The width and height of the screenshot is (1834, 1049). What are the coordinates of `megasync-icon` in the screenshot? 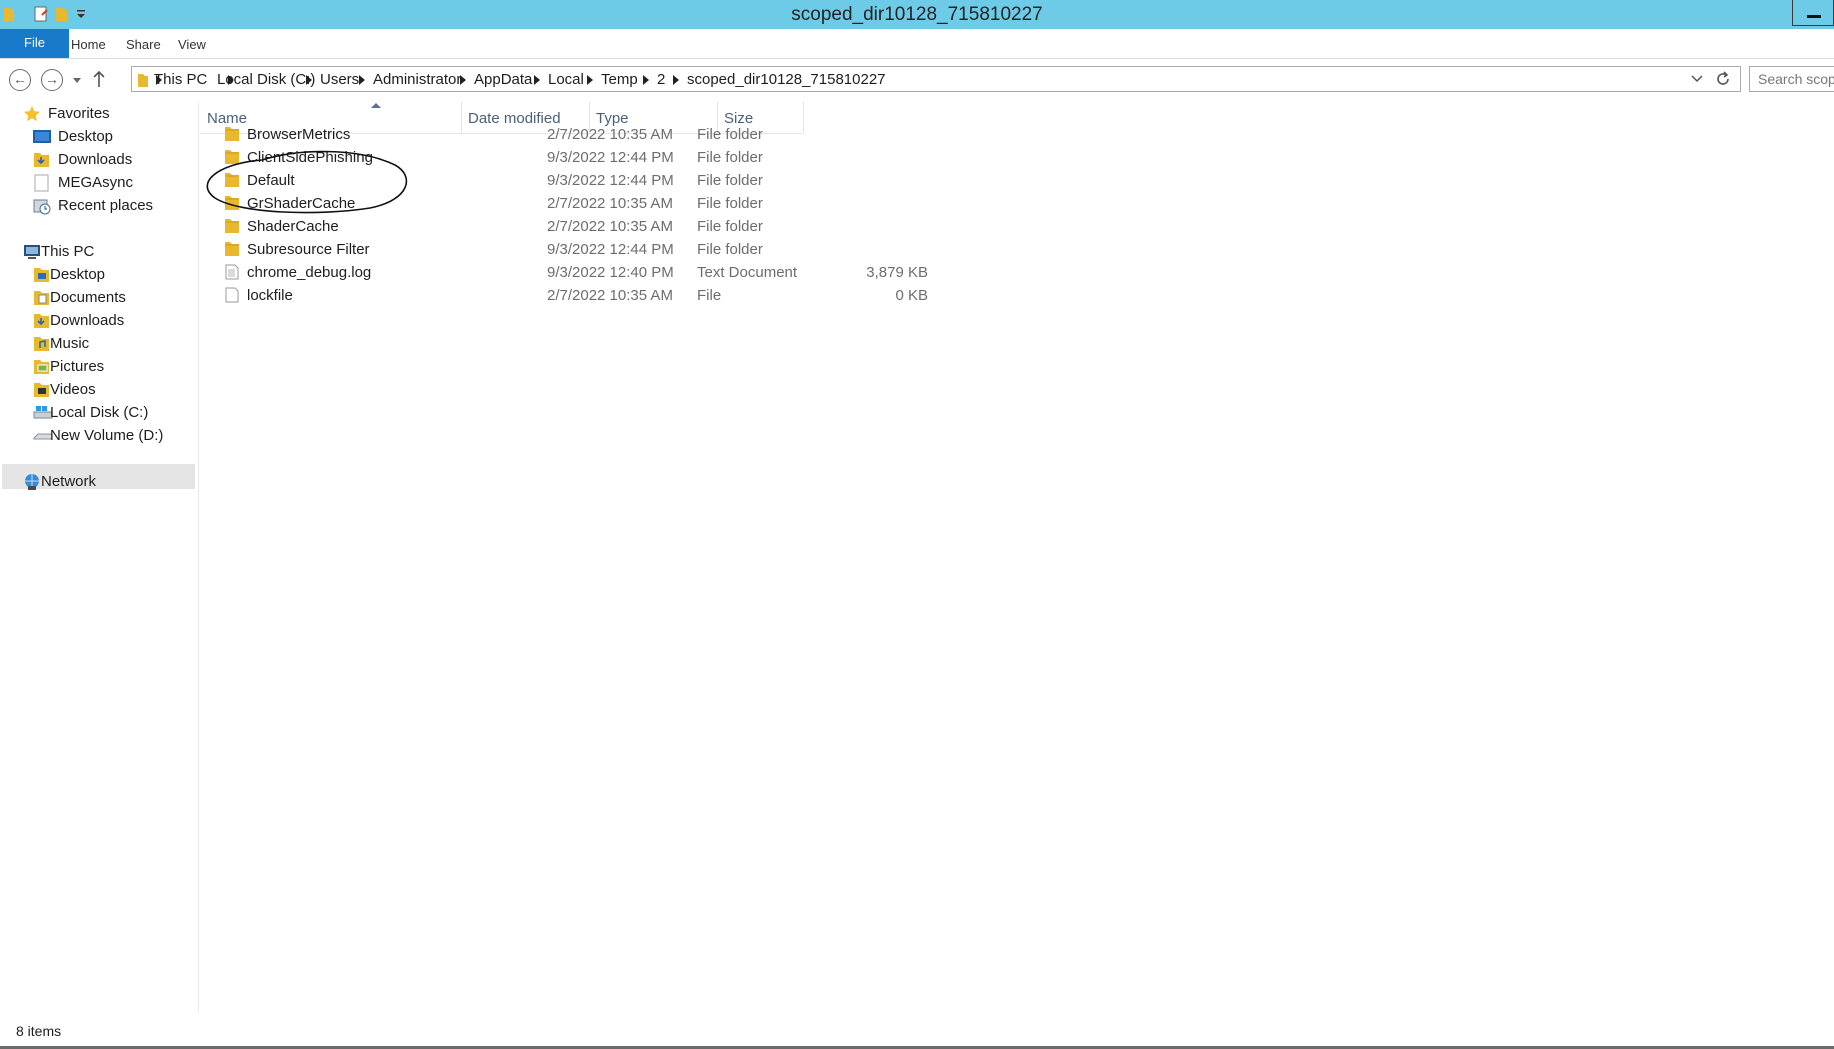 It's located at (41, 183).